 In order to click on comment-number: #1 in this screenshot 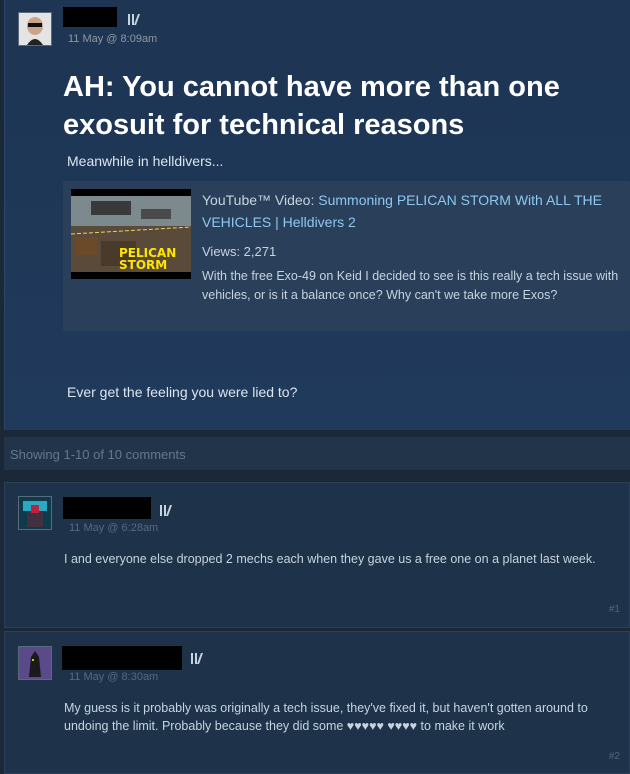, I will do `click(614, 609)`.